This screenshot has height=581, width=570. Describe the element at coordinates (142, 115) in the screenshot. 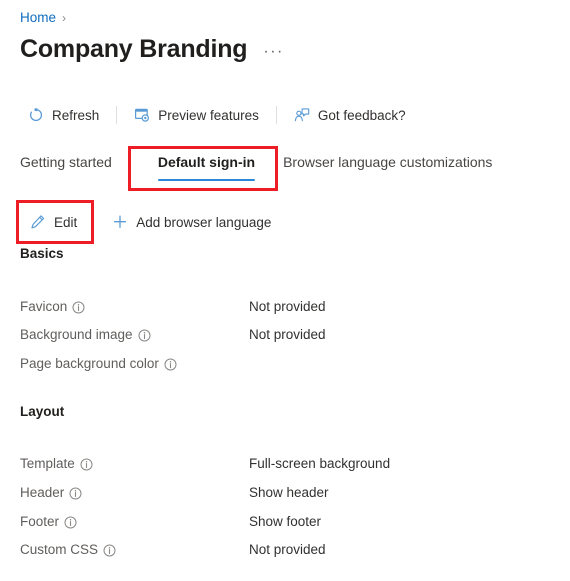

I see `preview-features-icon` at that location.